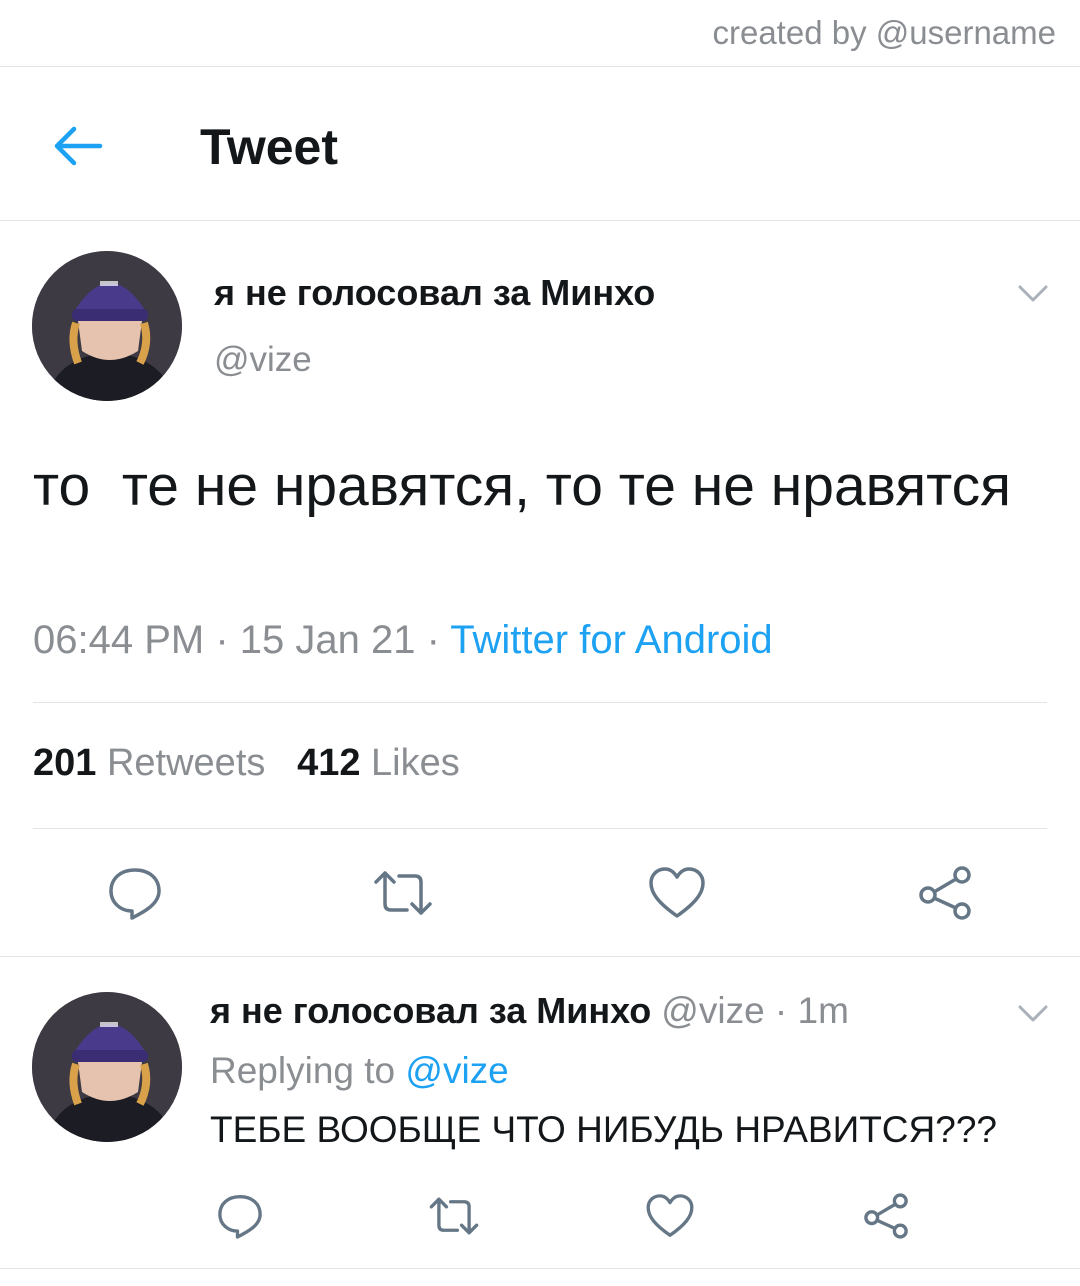 Image resolution: width=1080 pixels, height=1286 pixels. What do you see at coordinates (540, 702) in the screenshot?
I see `meta-divider` at bounding box center [540, 702].